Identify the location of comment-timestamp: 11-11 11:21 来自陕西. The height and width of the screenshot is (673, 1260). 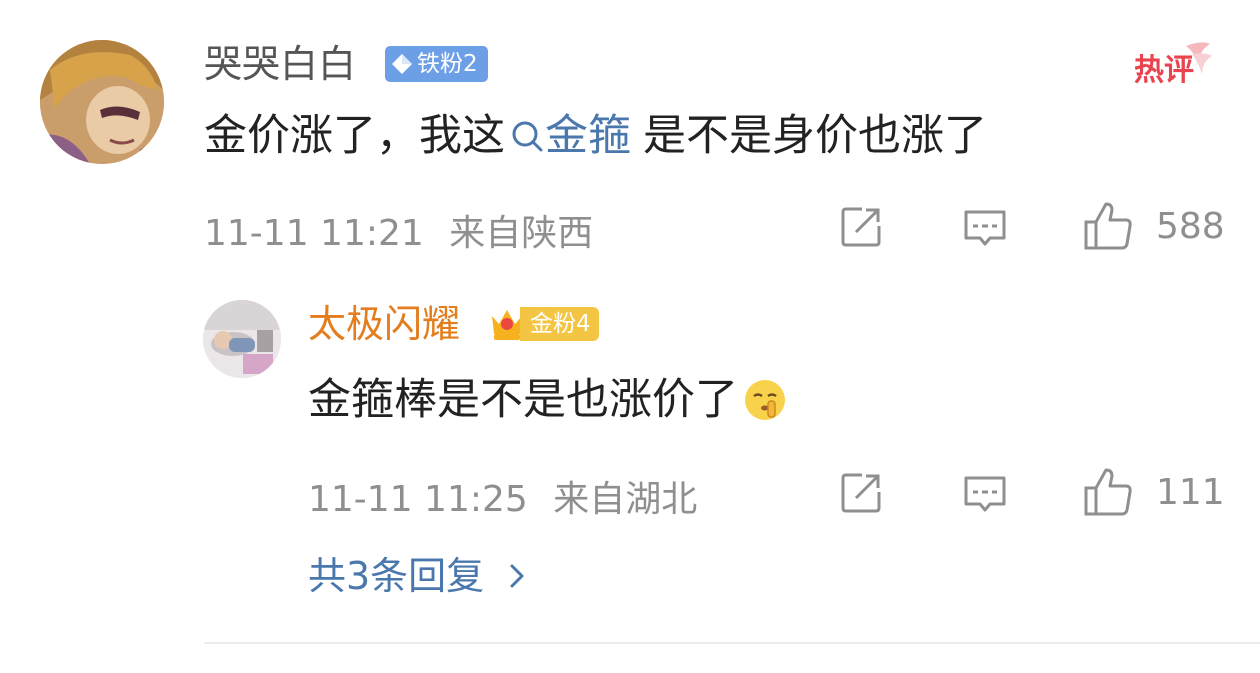
(398, 230).